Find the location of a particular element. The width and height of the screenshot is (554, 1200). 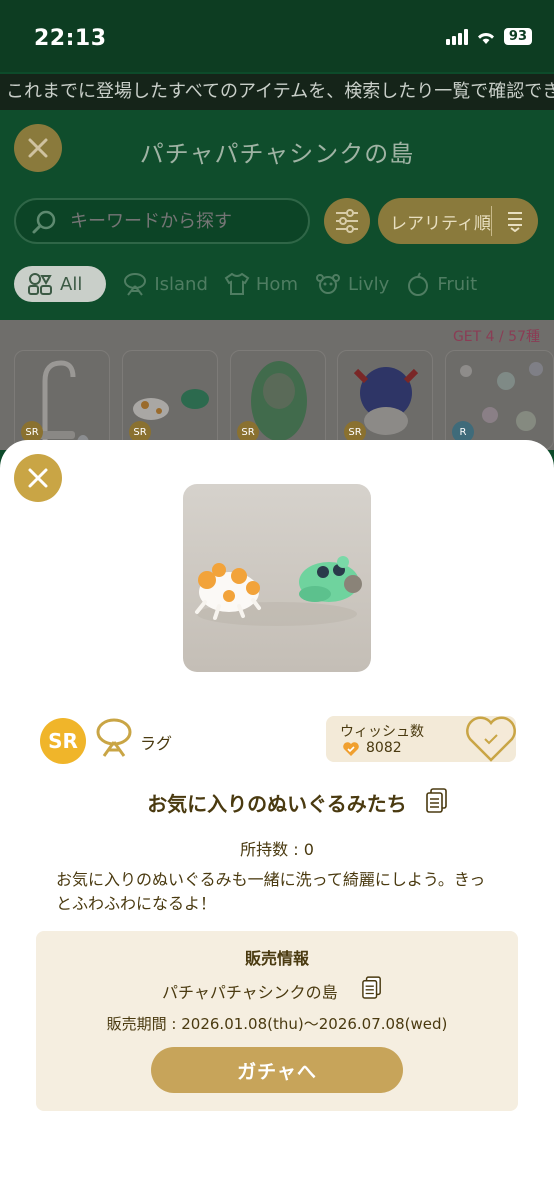

sale-period: 販売期間 : 2026.01.08(thu)〜2026.07.08(wed) is located at coordinates (277, 1024).